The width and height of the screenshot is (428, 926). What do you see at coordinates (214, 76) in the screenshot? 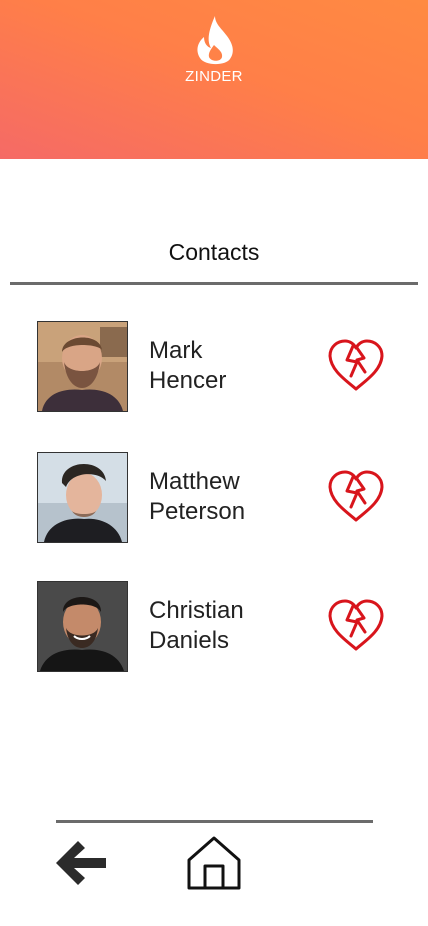
I see `brand-name: ZINDER` at bounding box center [214, 76].